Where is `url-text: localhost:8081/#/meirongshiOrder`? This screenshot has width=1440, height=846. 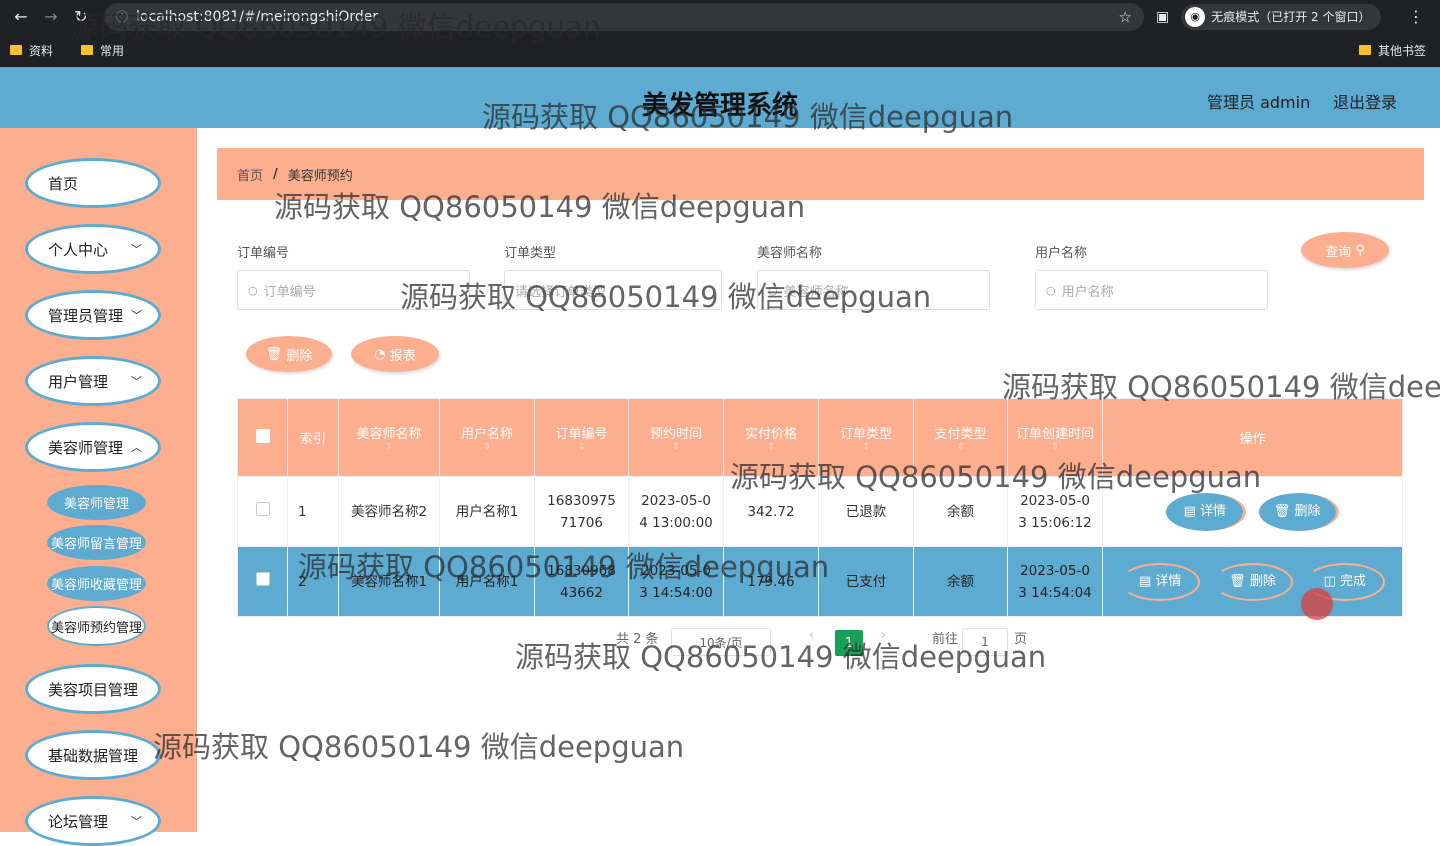 url-text: localhost:8081/#/meirongshiOrder is located at coordinates (257, 16).